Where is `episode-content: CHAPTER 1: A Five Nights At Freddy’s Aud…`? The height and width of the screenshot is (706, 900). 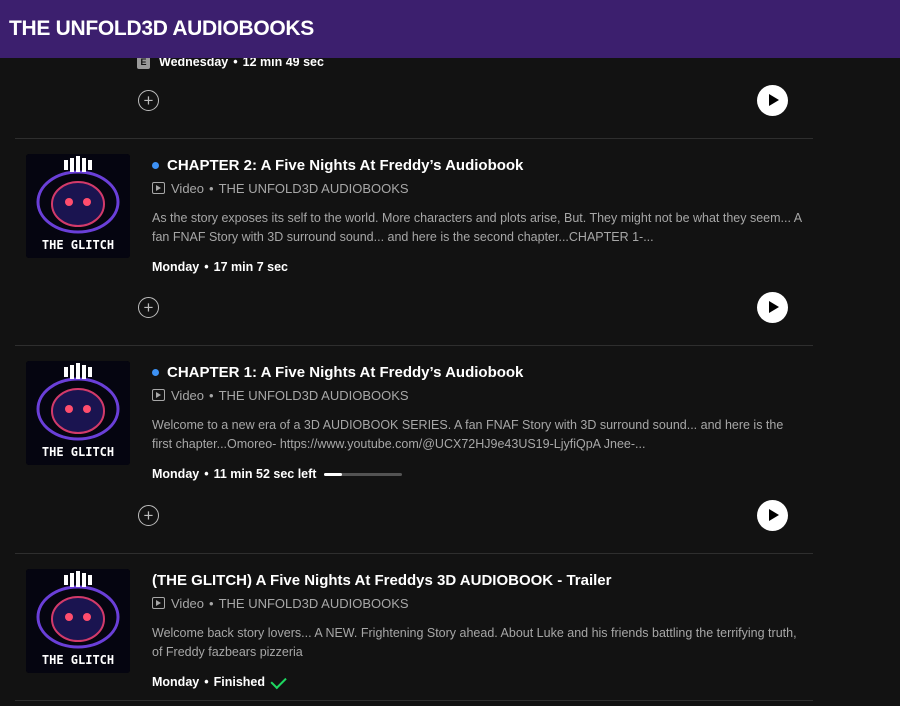 episode-content: CHAPTER 1: A Five Nights At Freddy’s Aud… is located at coordinates (482, 422).